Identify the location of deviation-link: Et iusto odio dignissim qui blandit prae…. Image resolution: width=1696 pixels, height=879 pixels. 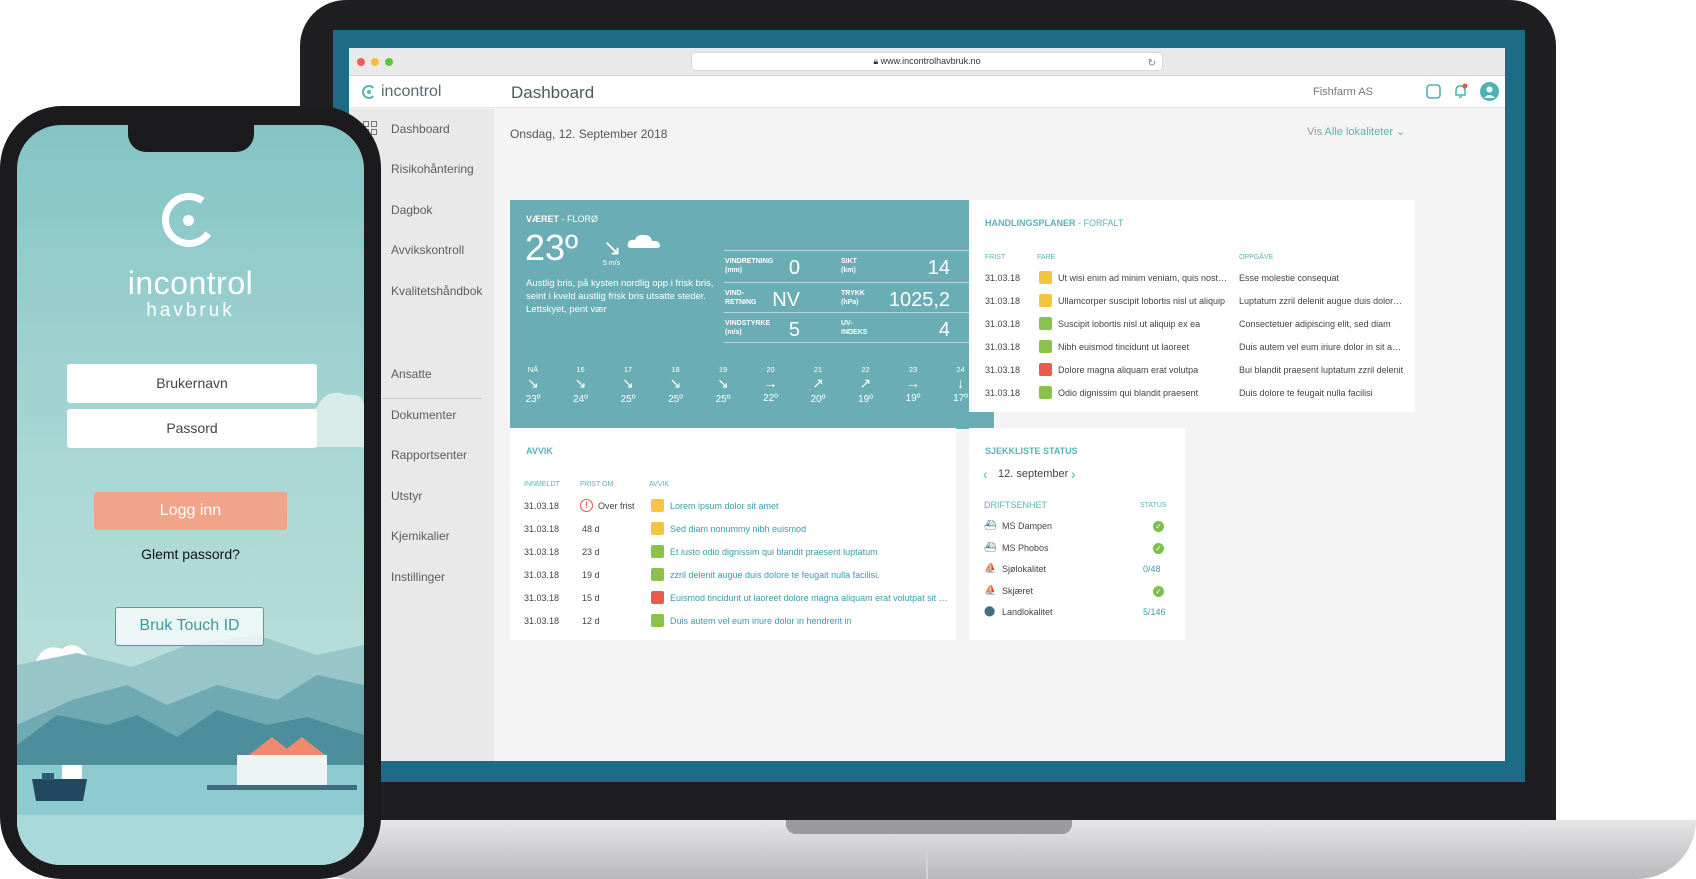
(809, 552).